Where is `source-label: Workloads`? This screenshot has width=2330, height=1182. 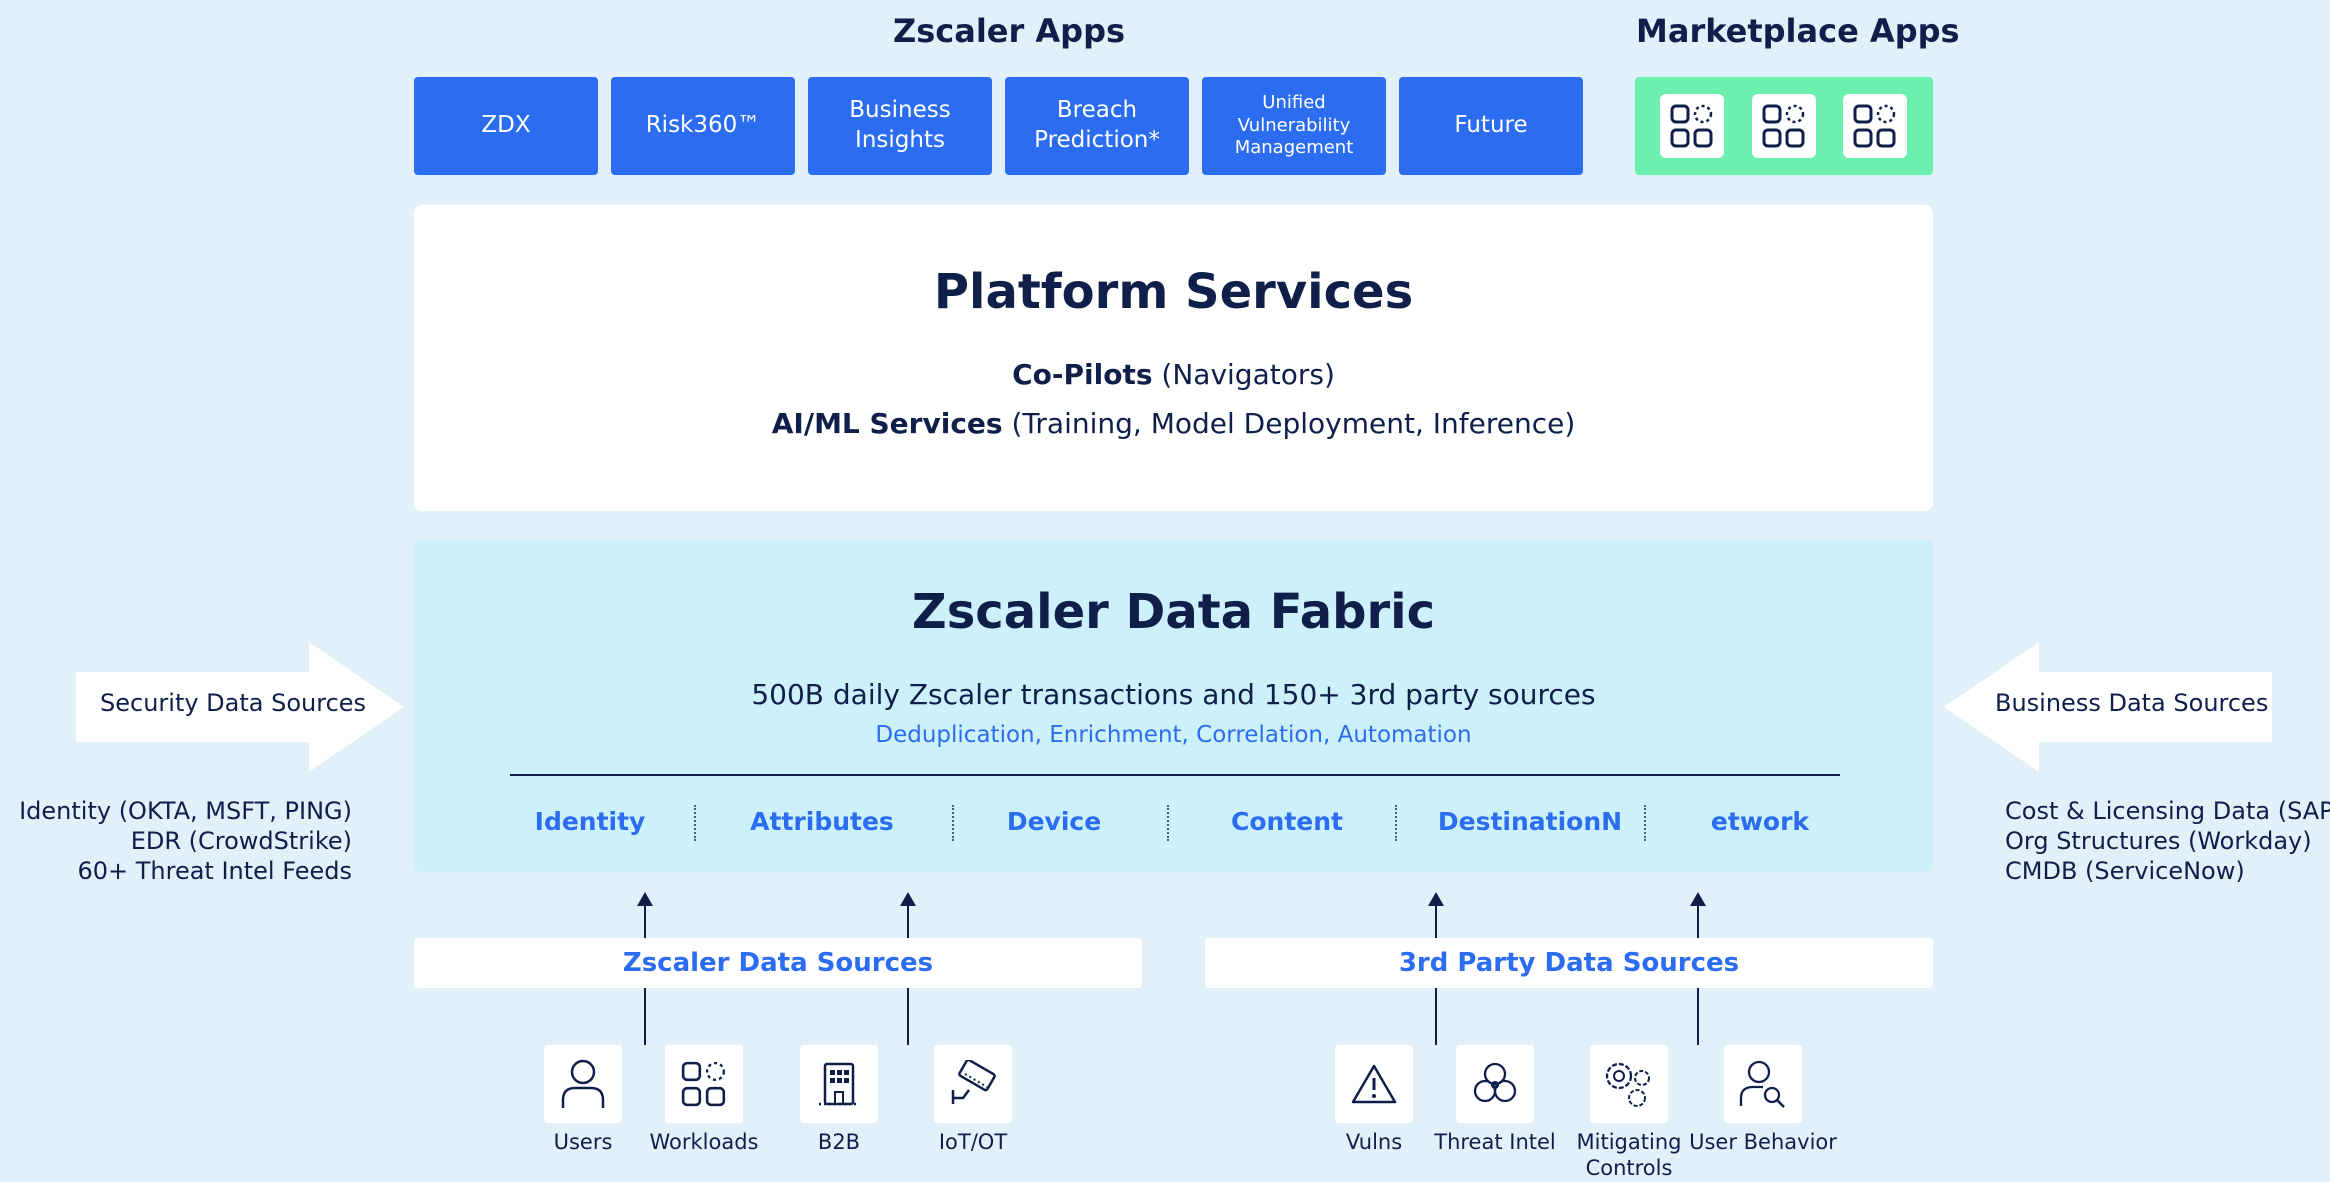 source-label: Workloads is located at coordinates (704, 1142).